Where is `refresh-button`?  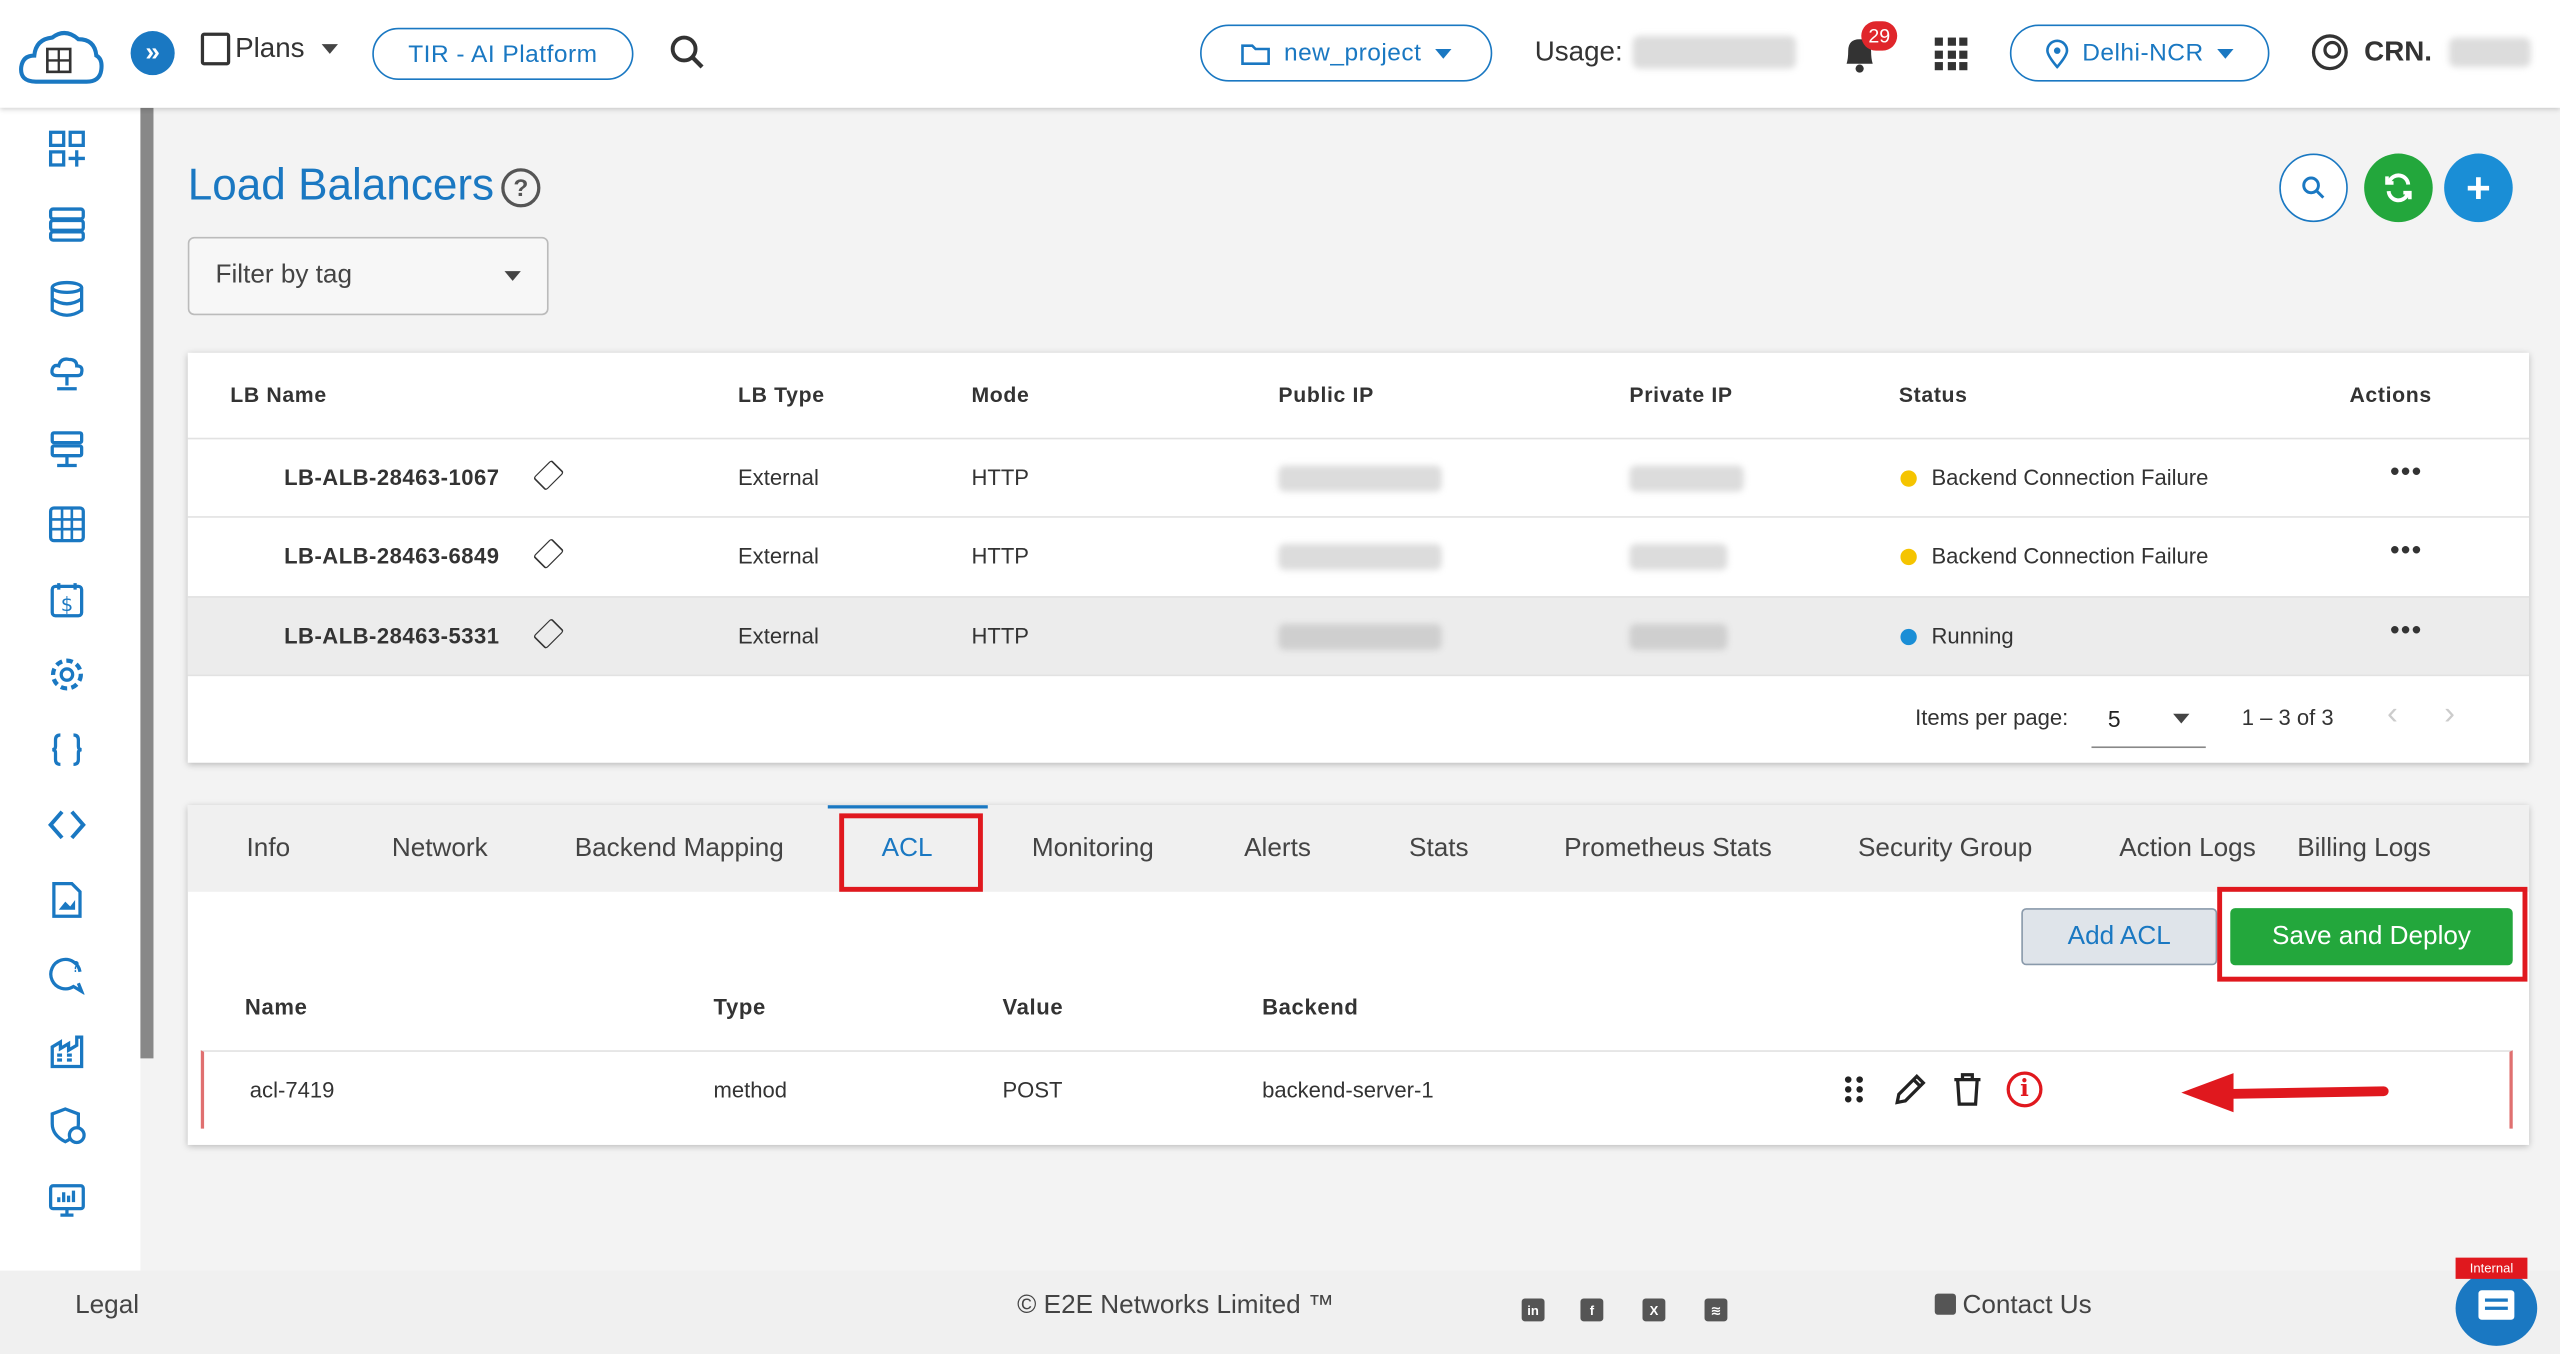 refresh-button is located at coordinates (2398, 188).